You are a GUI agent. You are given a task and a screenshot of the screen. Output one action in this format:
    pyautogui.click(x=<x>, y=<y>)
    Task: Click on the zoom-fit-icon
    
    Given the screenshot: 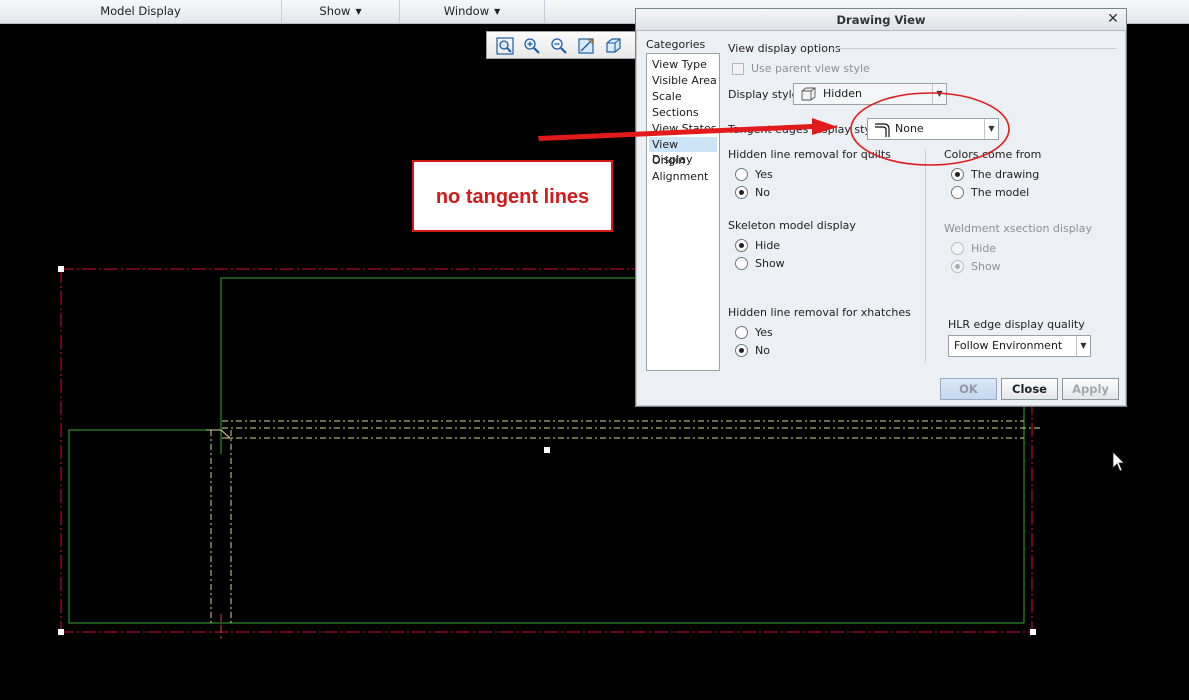 What is the action you would take?
    pyautogui.click(x=505, y=46)
    